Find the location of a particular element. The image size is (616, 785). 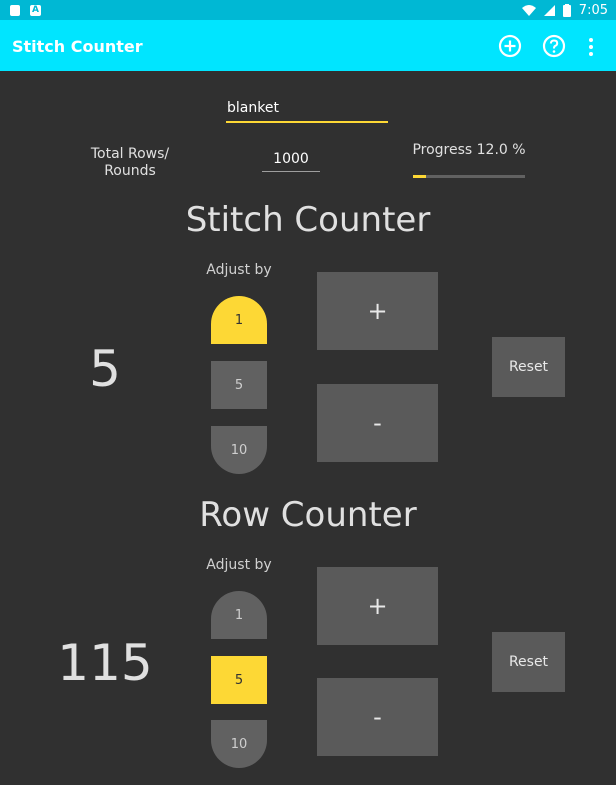

stitch-adjust-label: Adjust by is located at coordinates (239, 270).